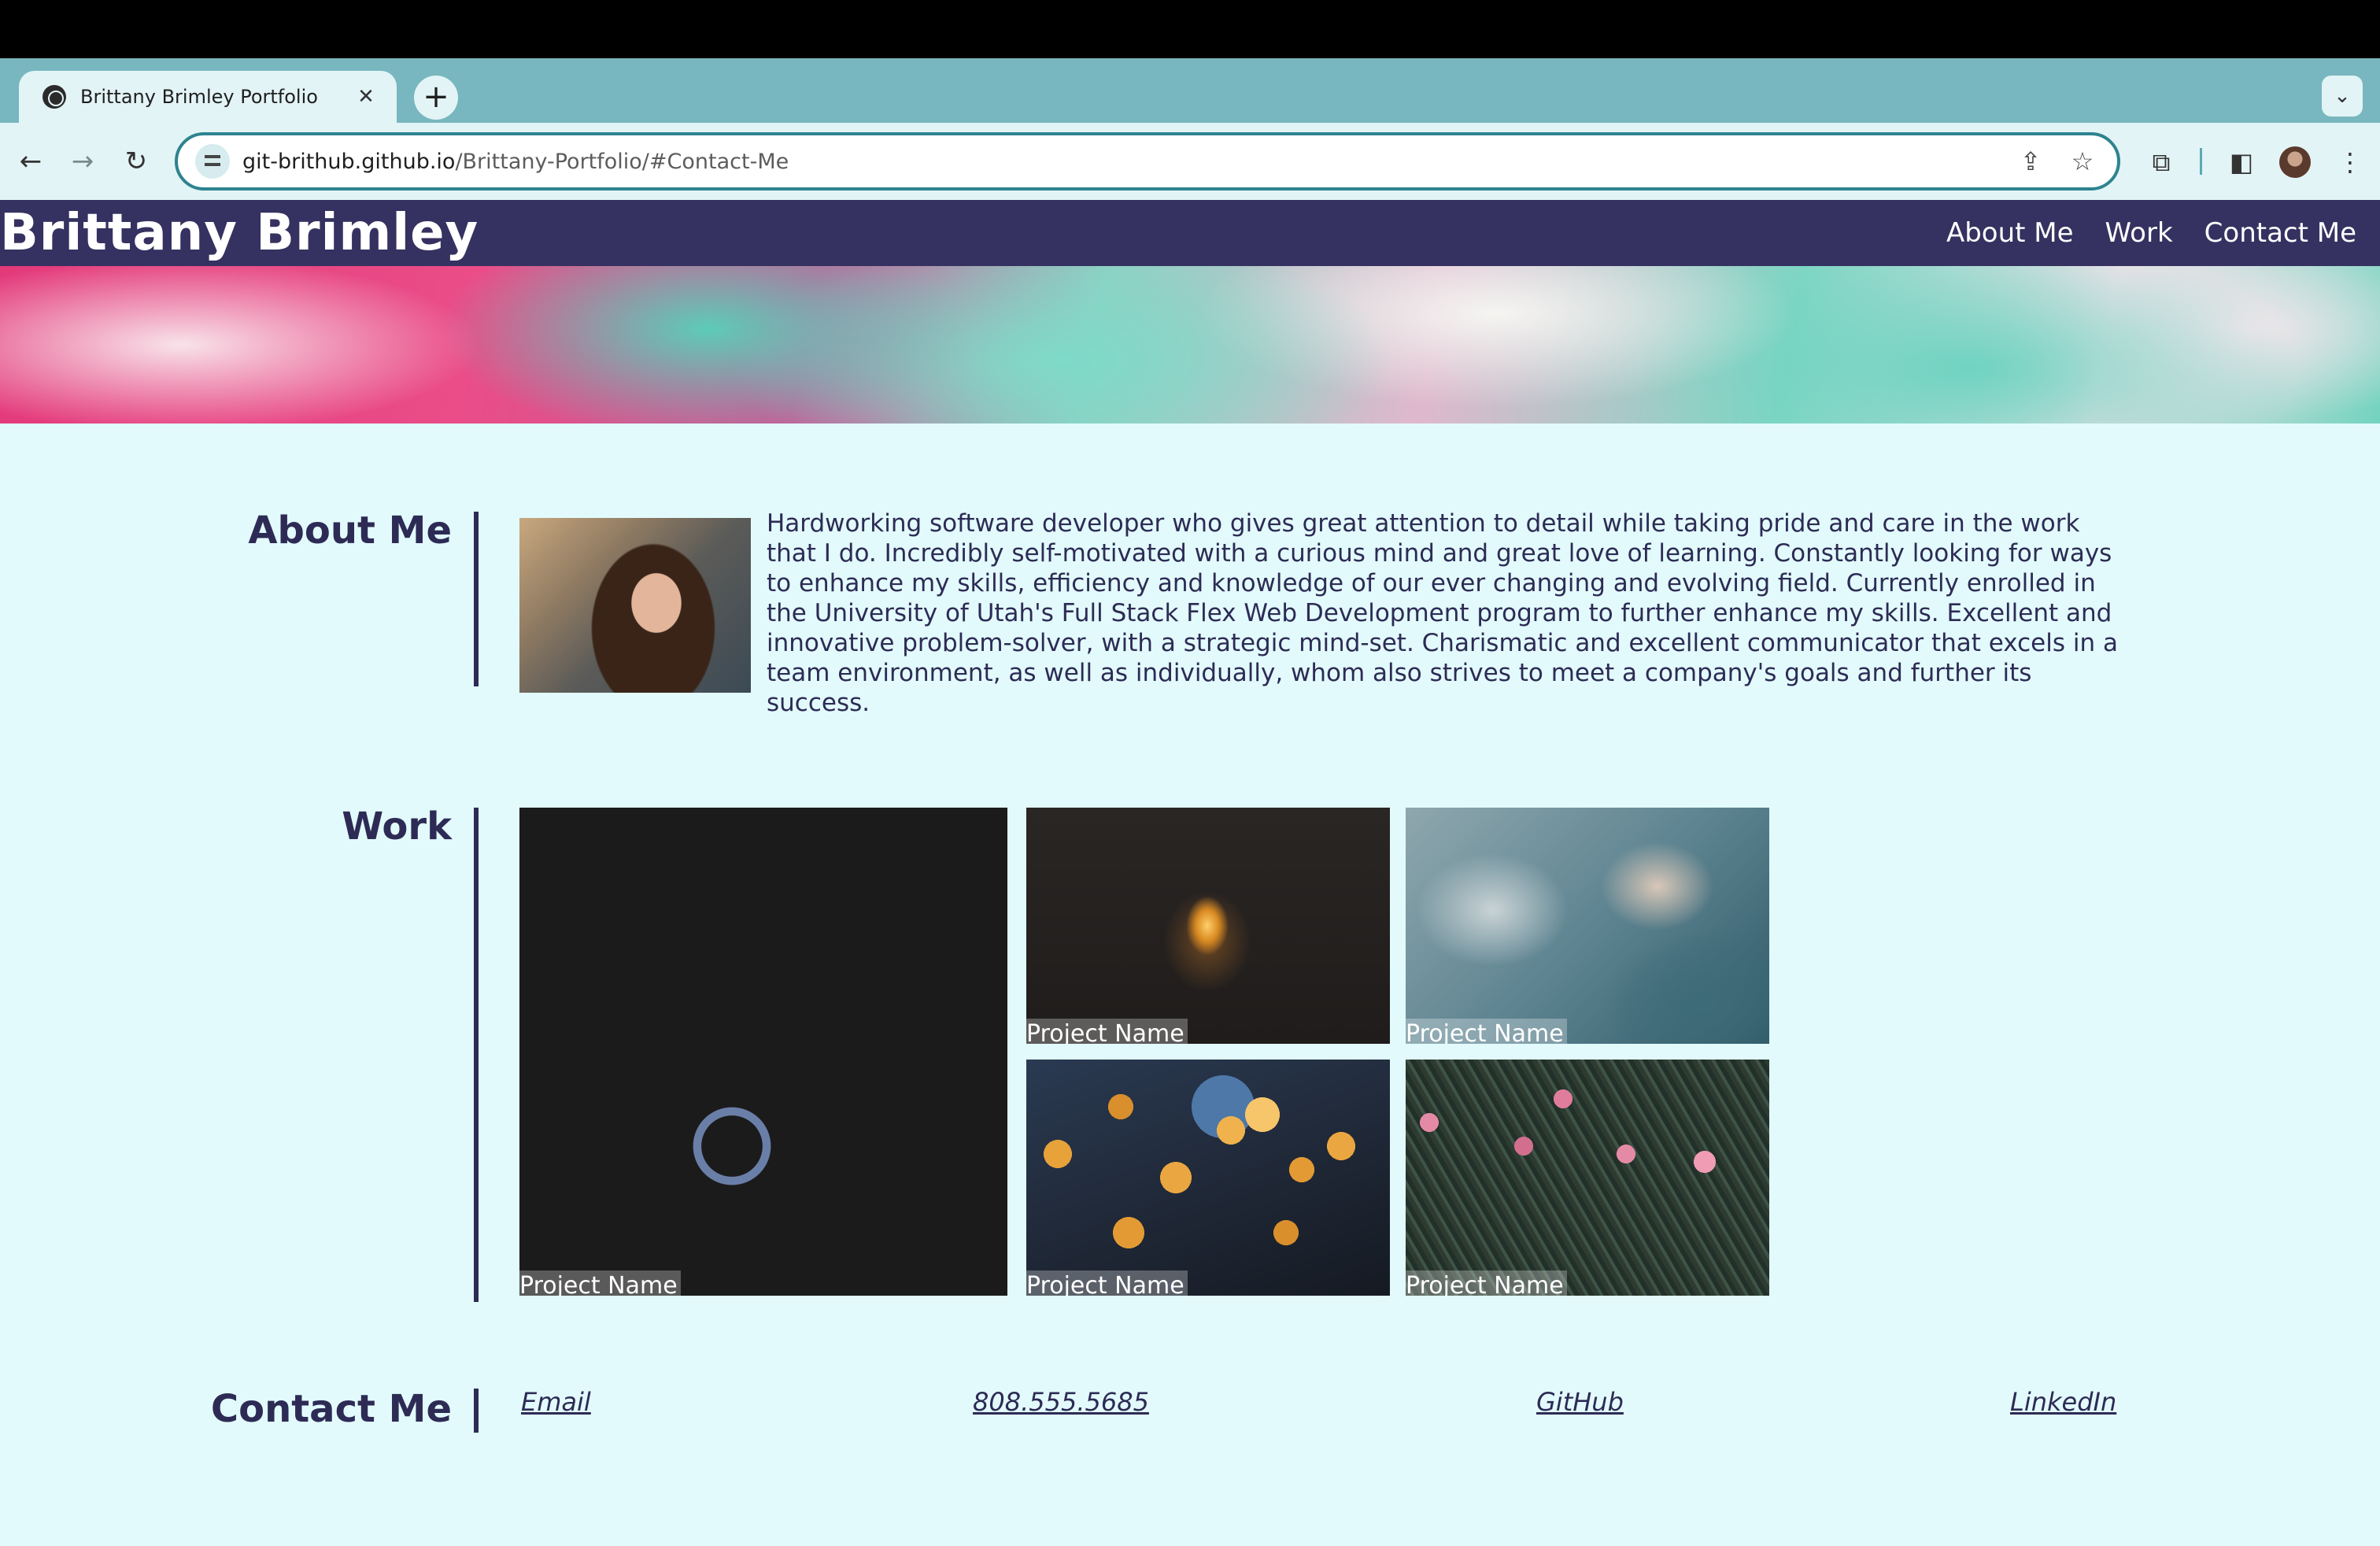  What do you see at coordinates (366, 97) in the screenshot?
I see `close-icon: ✕` at bounding box center [366, 97].